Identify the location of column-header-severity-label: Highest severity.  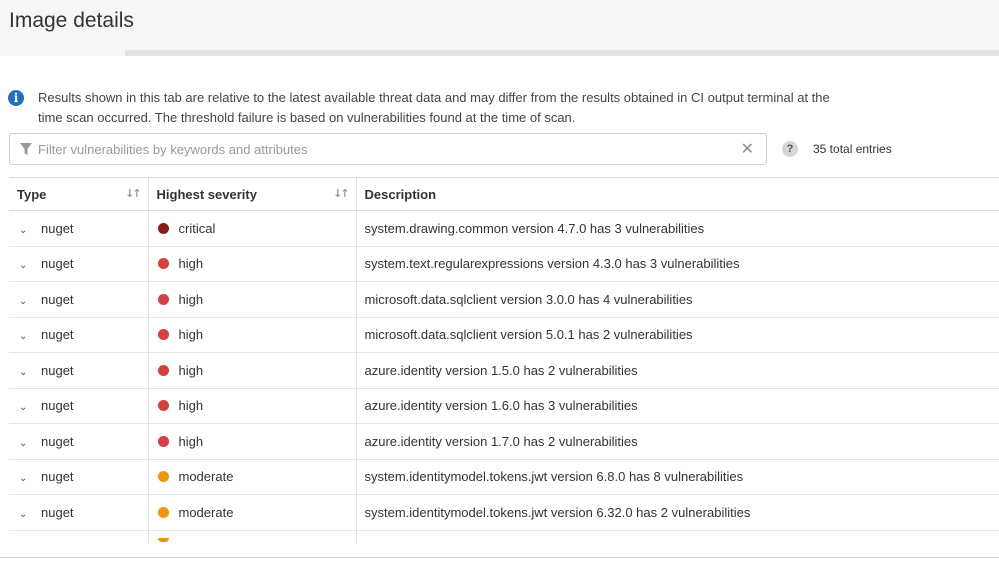
(206, 194).